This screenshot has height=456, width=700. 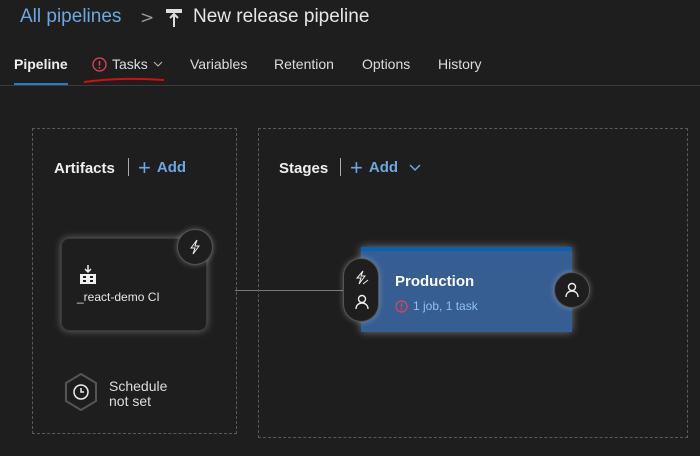 I want to click on continuous-deployment-trigger-button, so click(x=195, y=247).